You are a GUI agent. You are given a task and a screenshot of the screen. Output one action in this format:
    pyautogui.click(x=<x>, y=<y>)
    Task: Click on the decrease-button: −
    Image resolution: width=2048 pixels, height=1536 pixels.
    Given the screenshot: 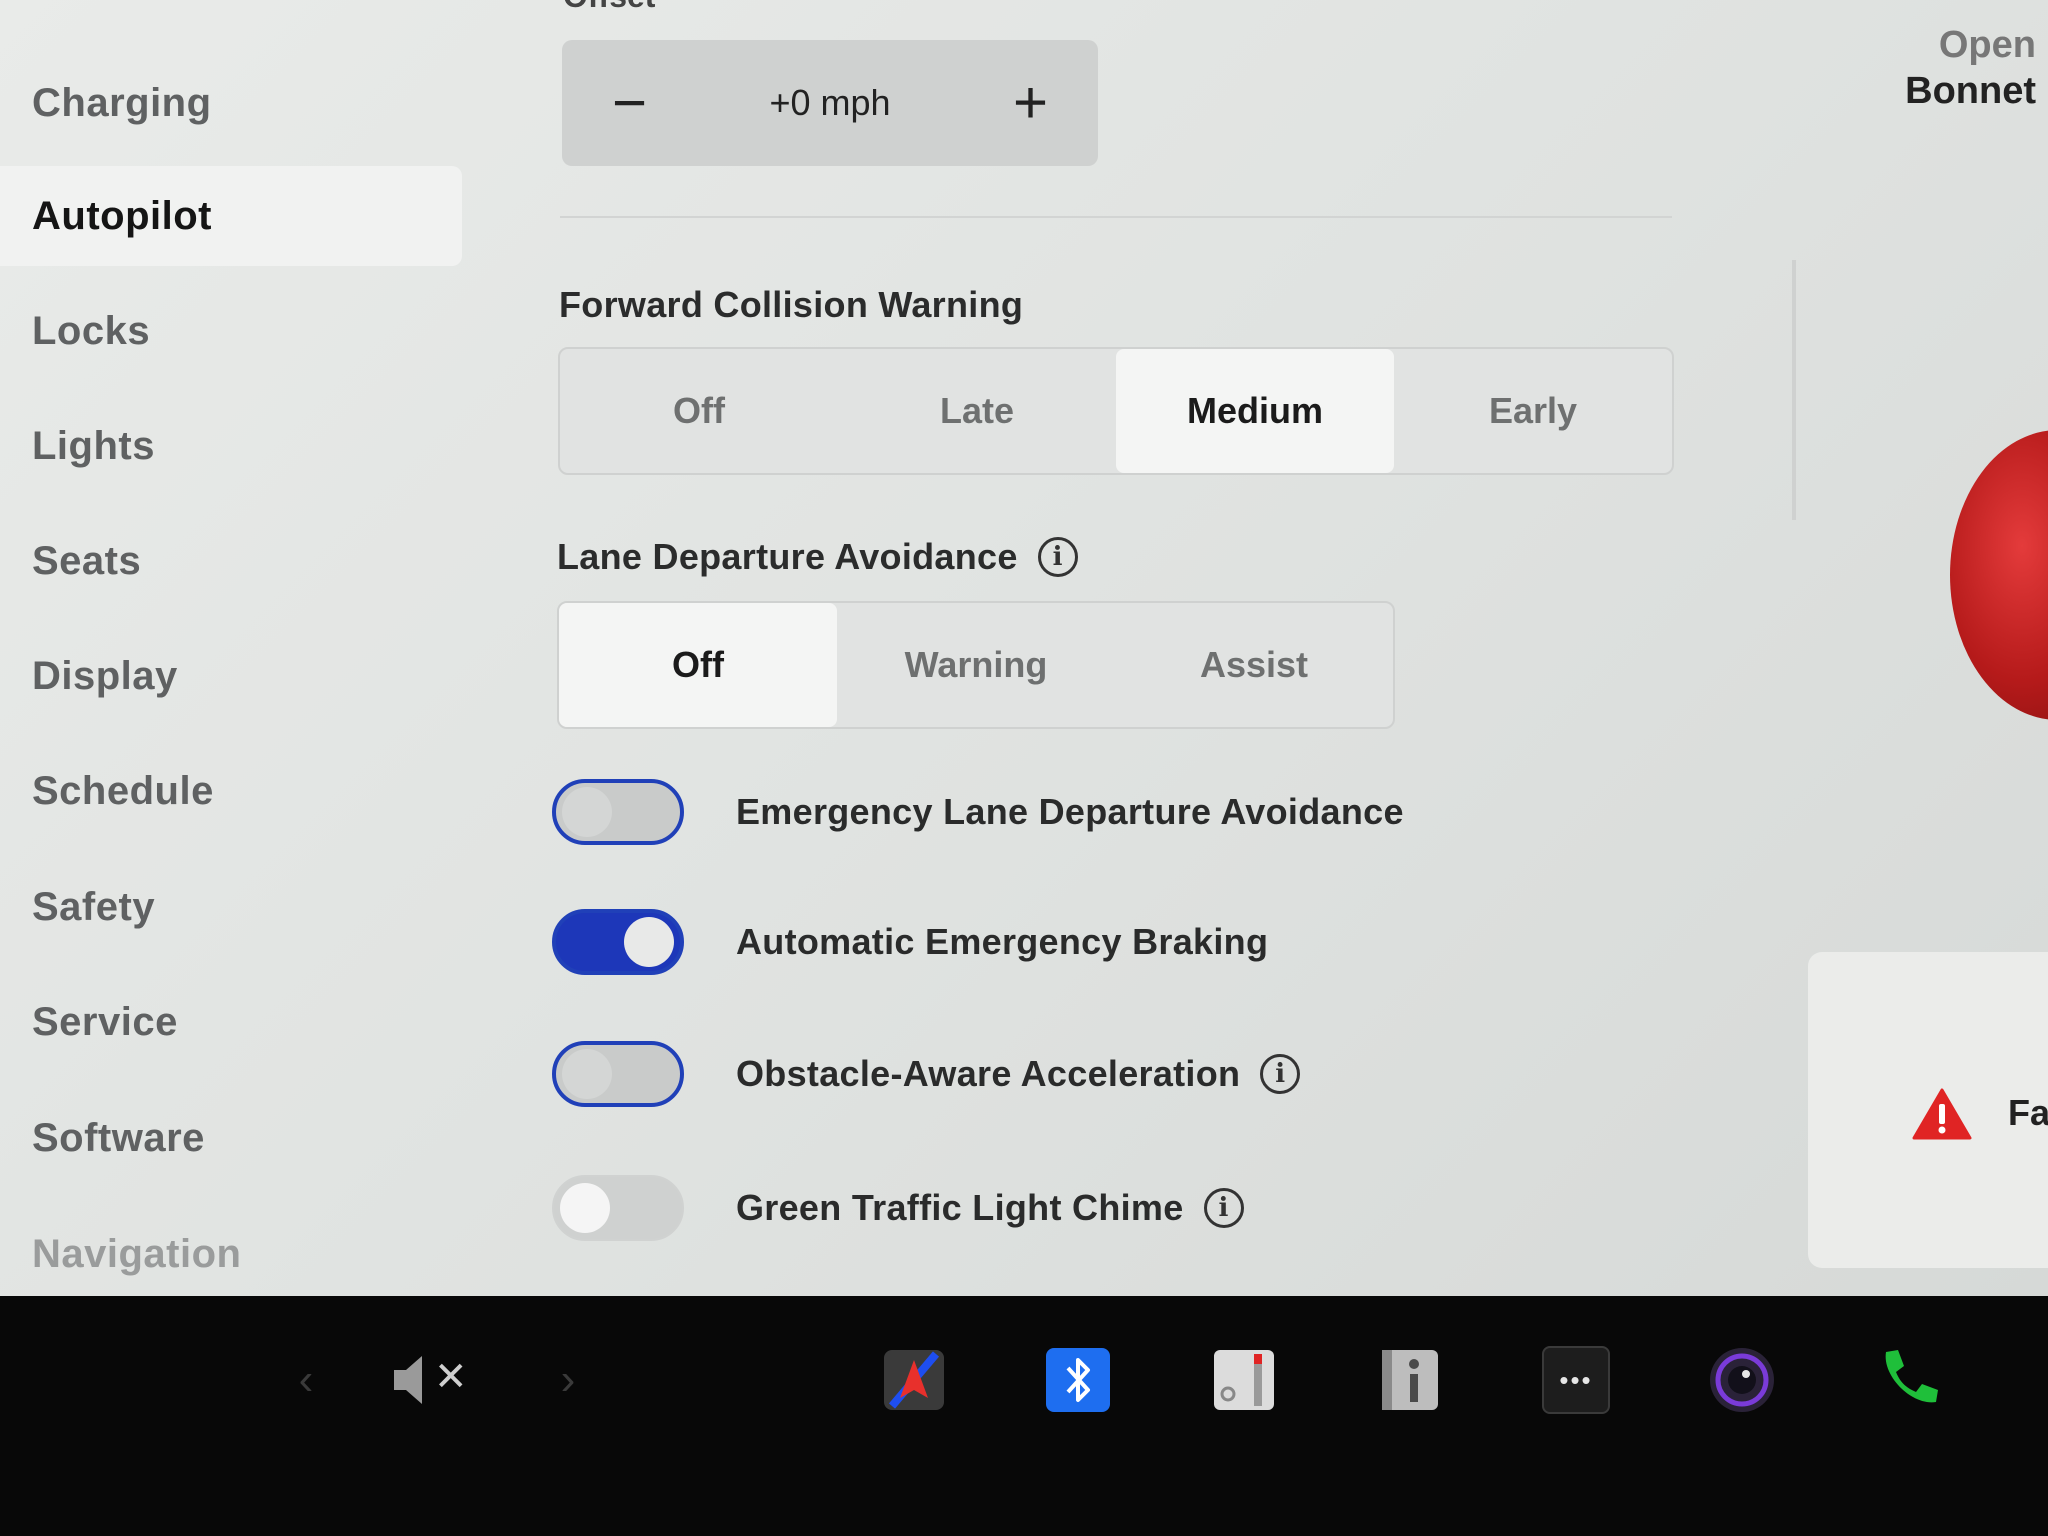 What is the action you would take?
    pyautogui.click(x=629, y=103)
    